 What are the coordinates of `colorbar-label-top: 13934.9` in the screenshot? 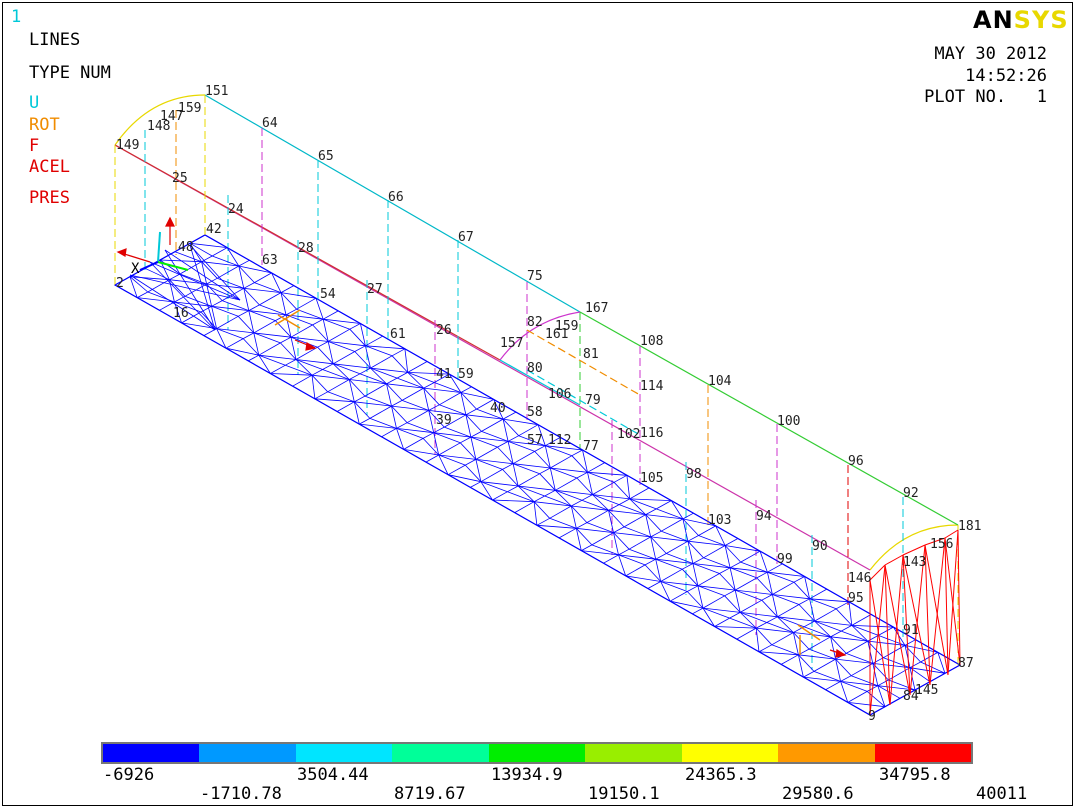 It's located at (527, 775).